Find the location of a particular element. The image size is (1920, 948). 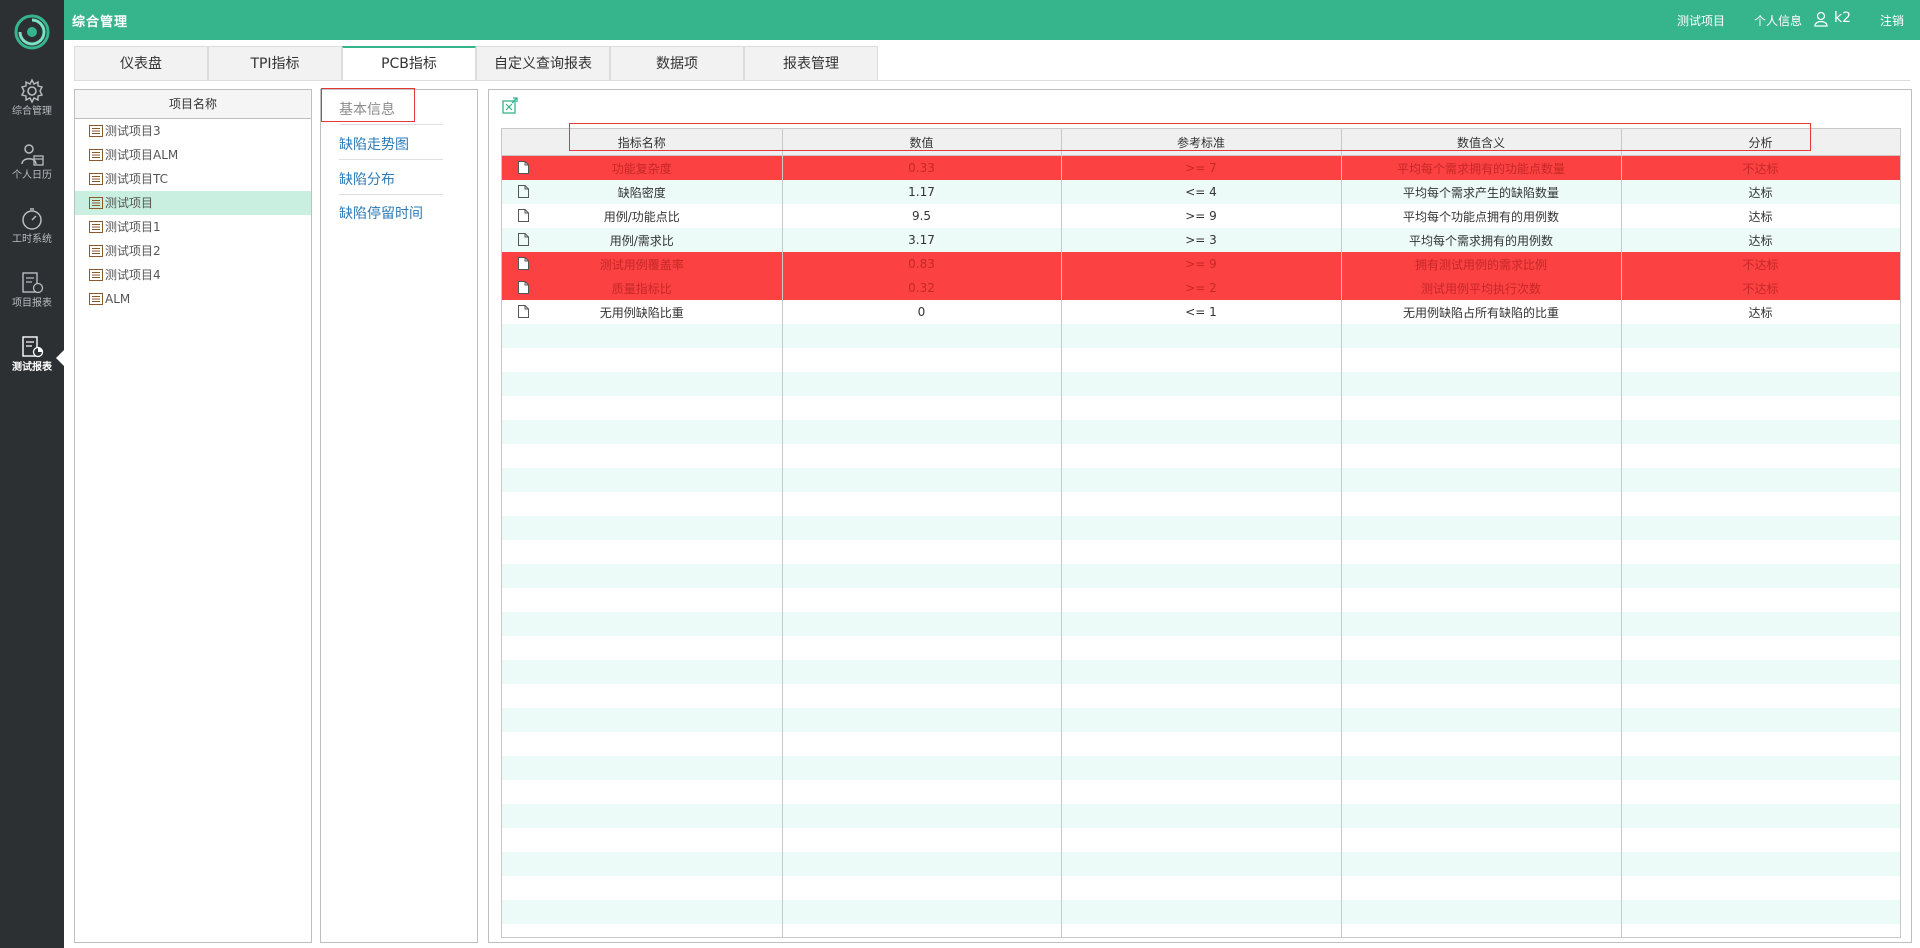

gear-icon is located at coordinates (32, 91).